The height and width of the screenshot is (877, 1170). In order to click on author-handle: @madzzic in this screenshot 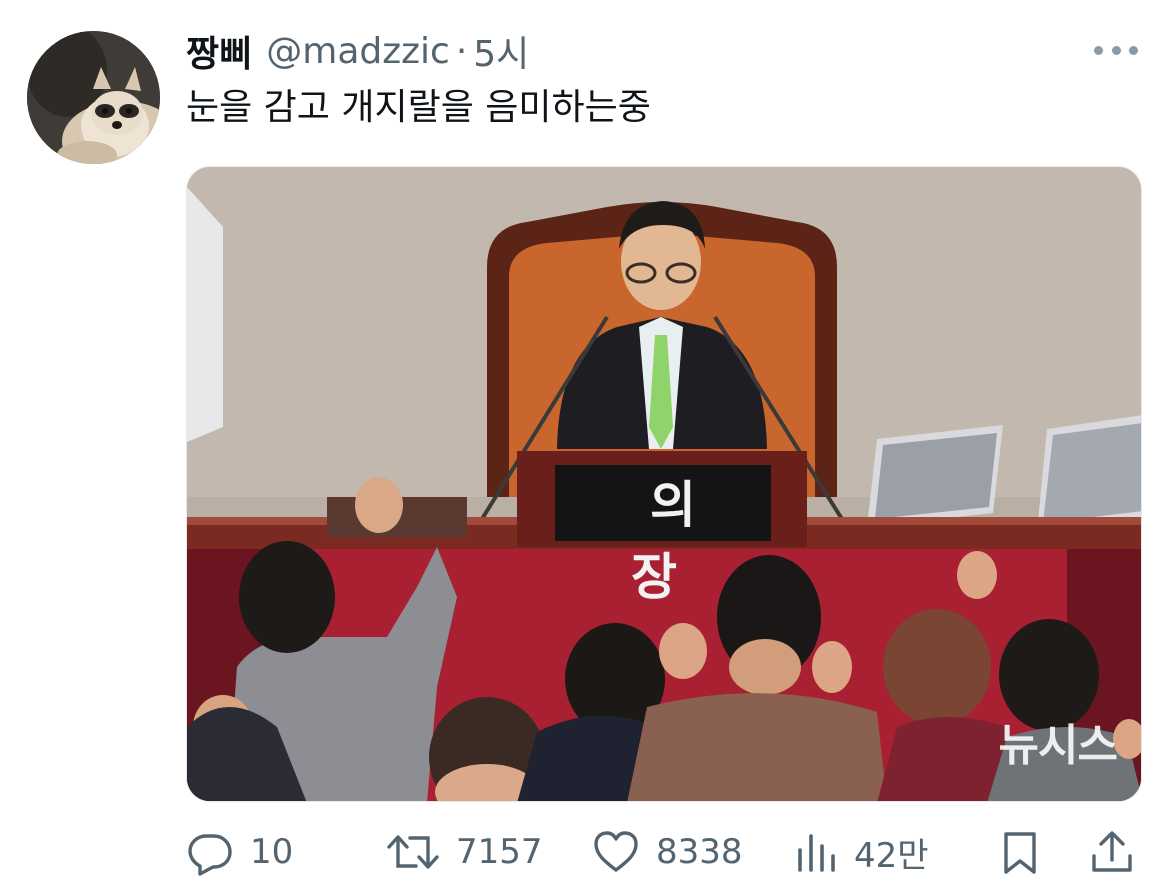, I will do `click(358, 51)`.